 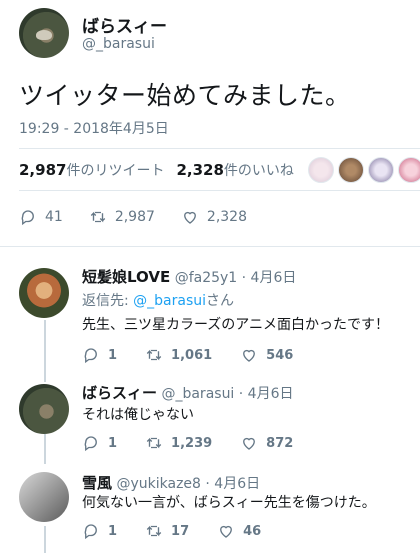 What do you see at coordinates (118, 44) in the screenshot?
I see `author-handle: @_barasui` at bounding box center [118, 44].